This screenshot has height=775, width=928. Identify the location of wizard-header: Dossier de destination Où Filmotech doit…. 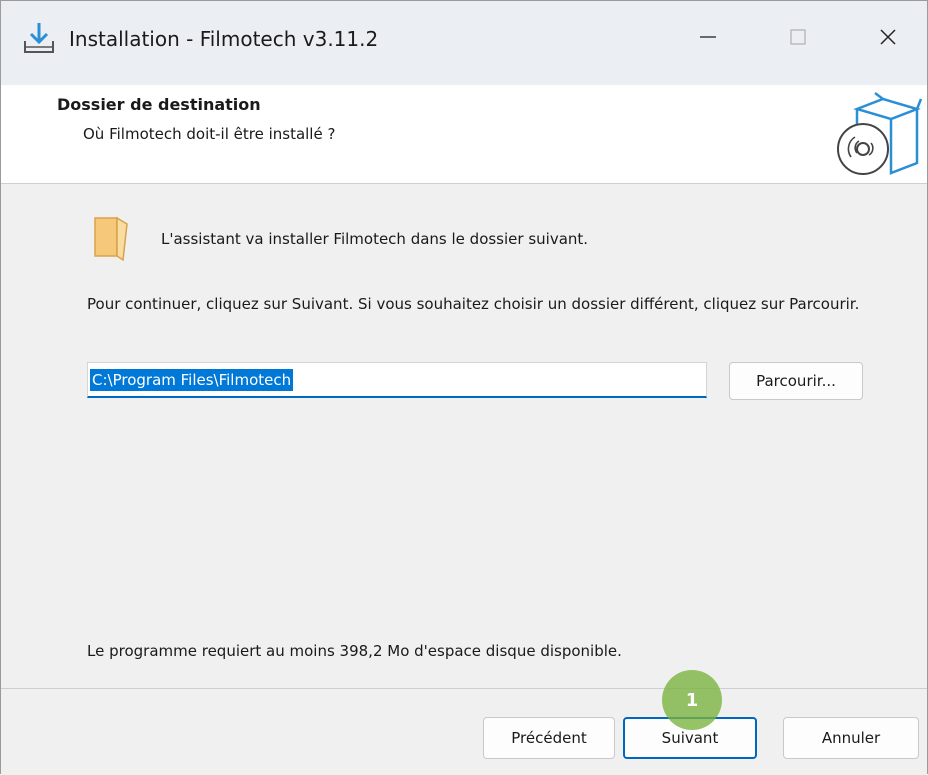
(464, 134).